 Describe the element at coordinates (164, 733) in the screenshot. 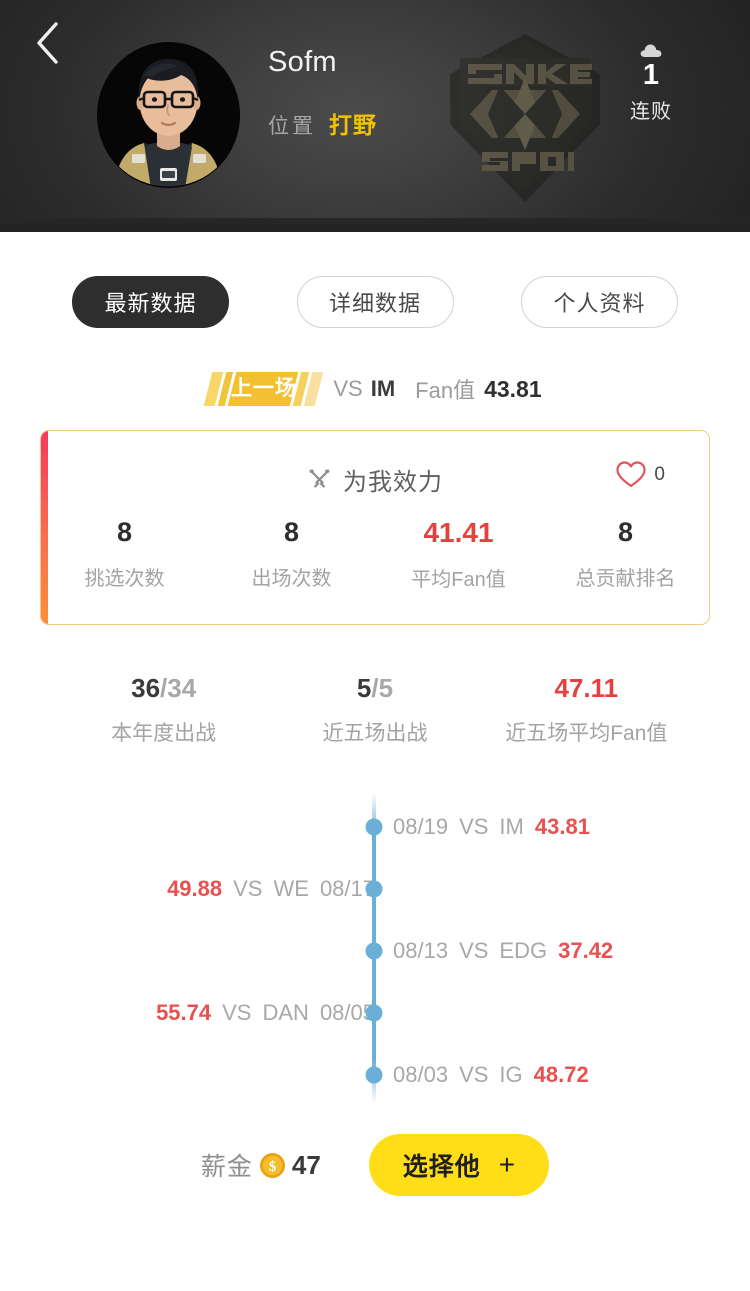

I see `season-stat-label: 本年度出战` at that location.